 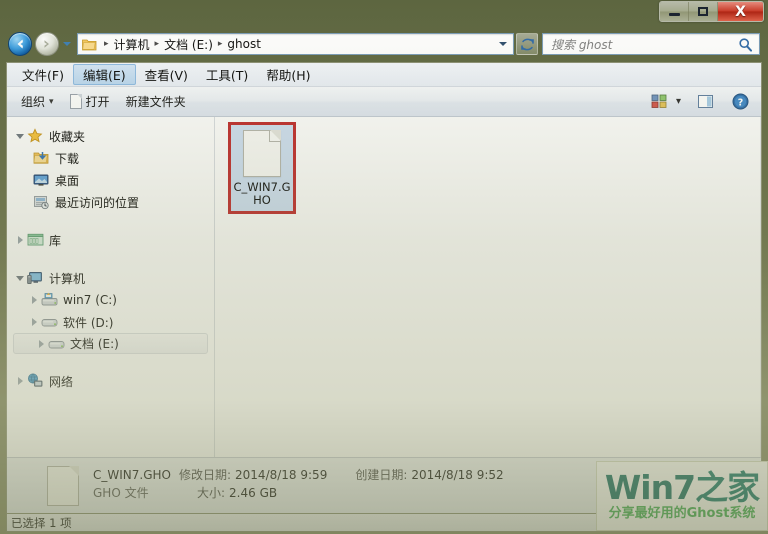 I want to click on menu-view: 查看(V), so click(x=166, y=74).